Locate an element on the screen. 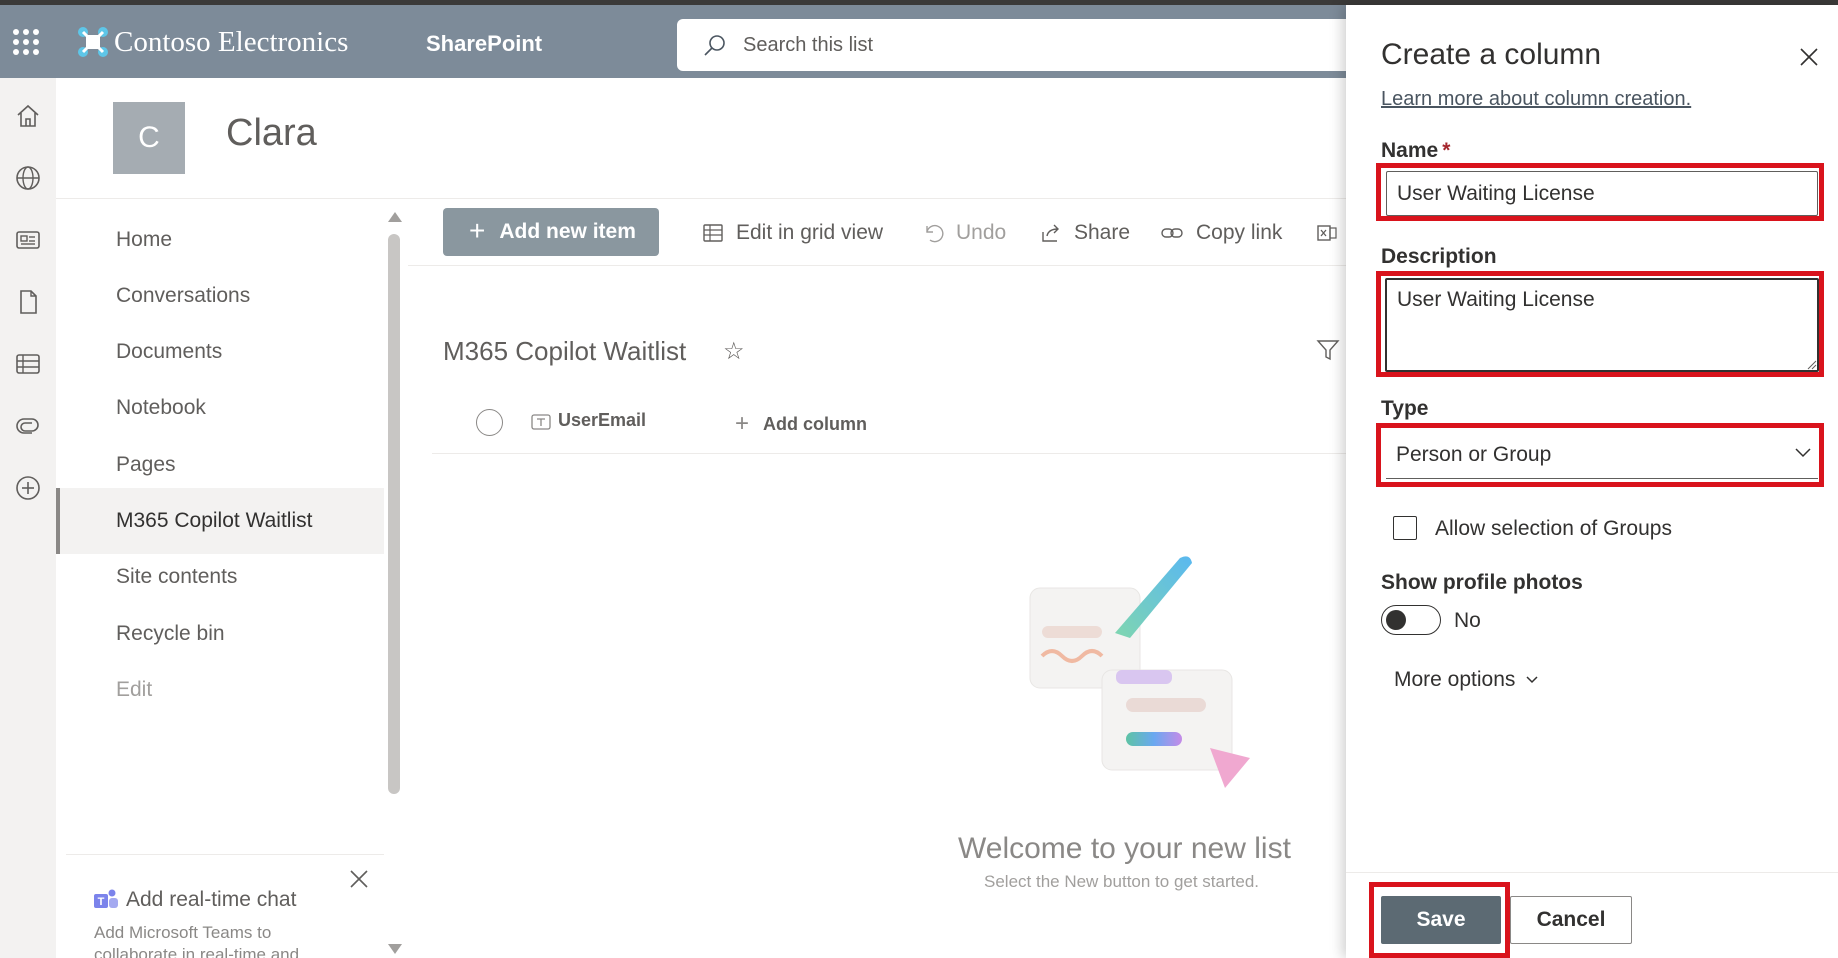 The image size is (1838, 958). excel-icon is located at coordinates (1327, 233).